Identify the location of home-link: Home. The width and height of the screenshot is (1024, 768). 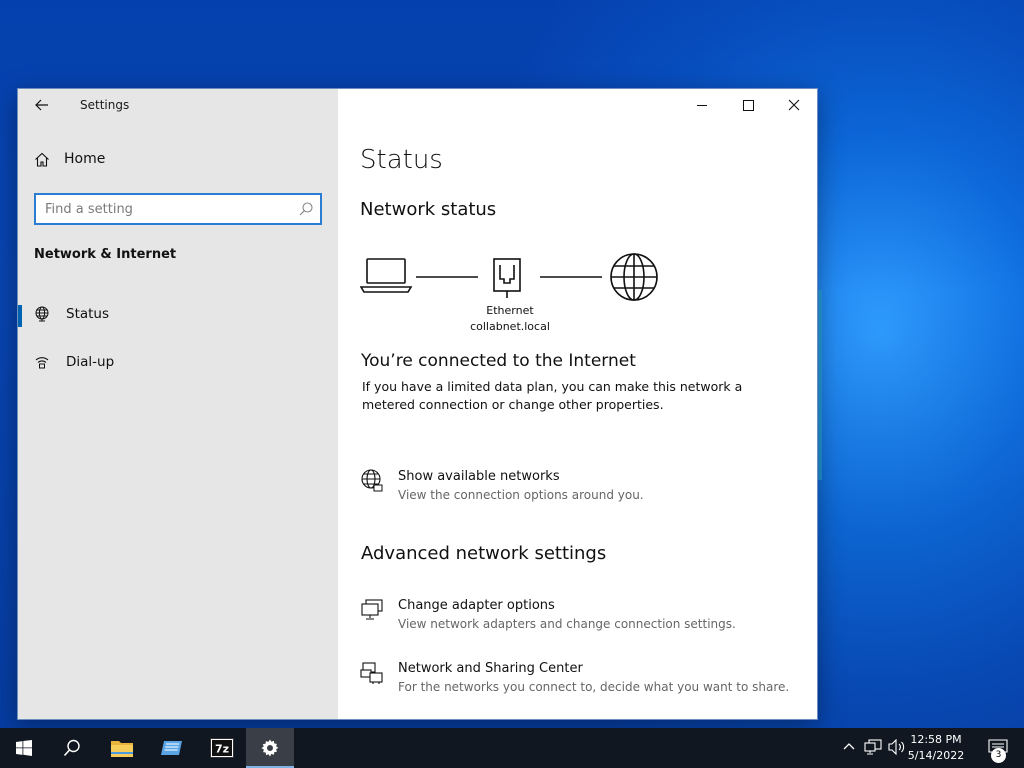
(69, 159).